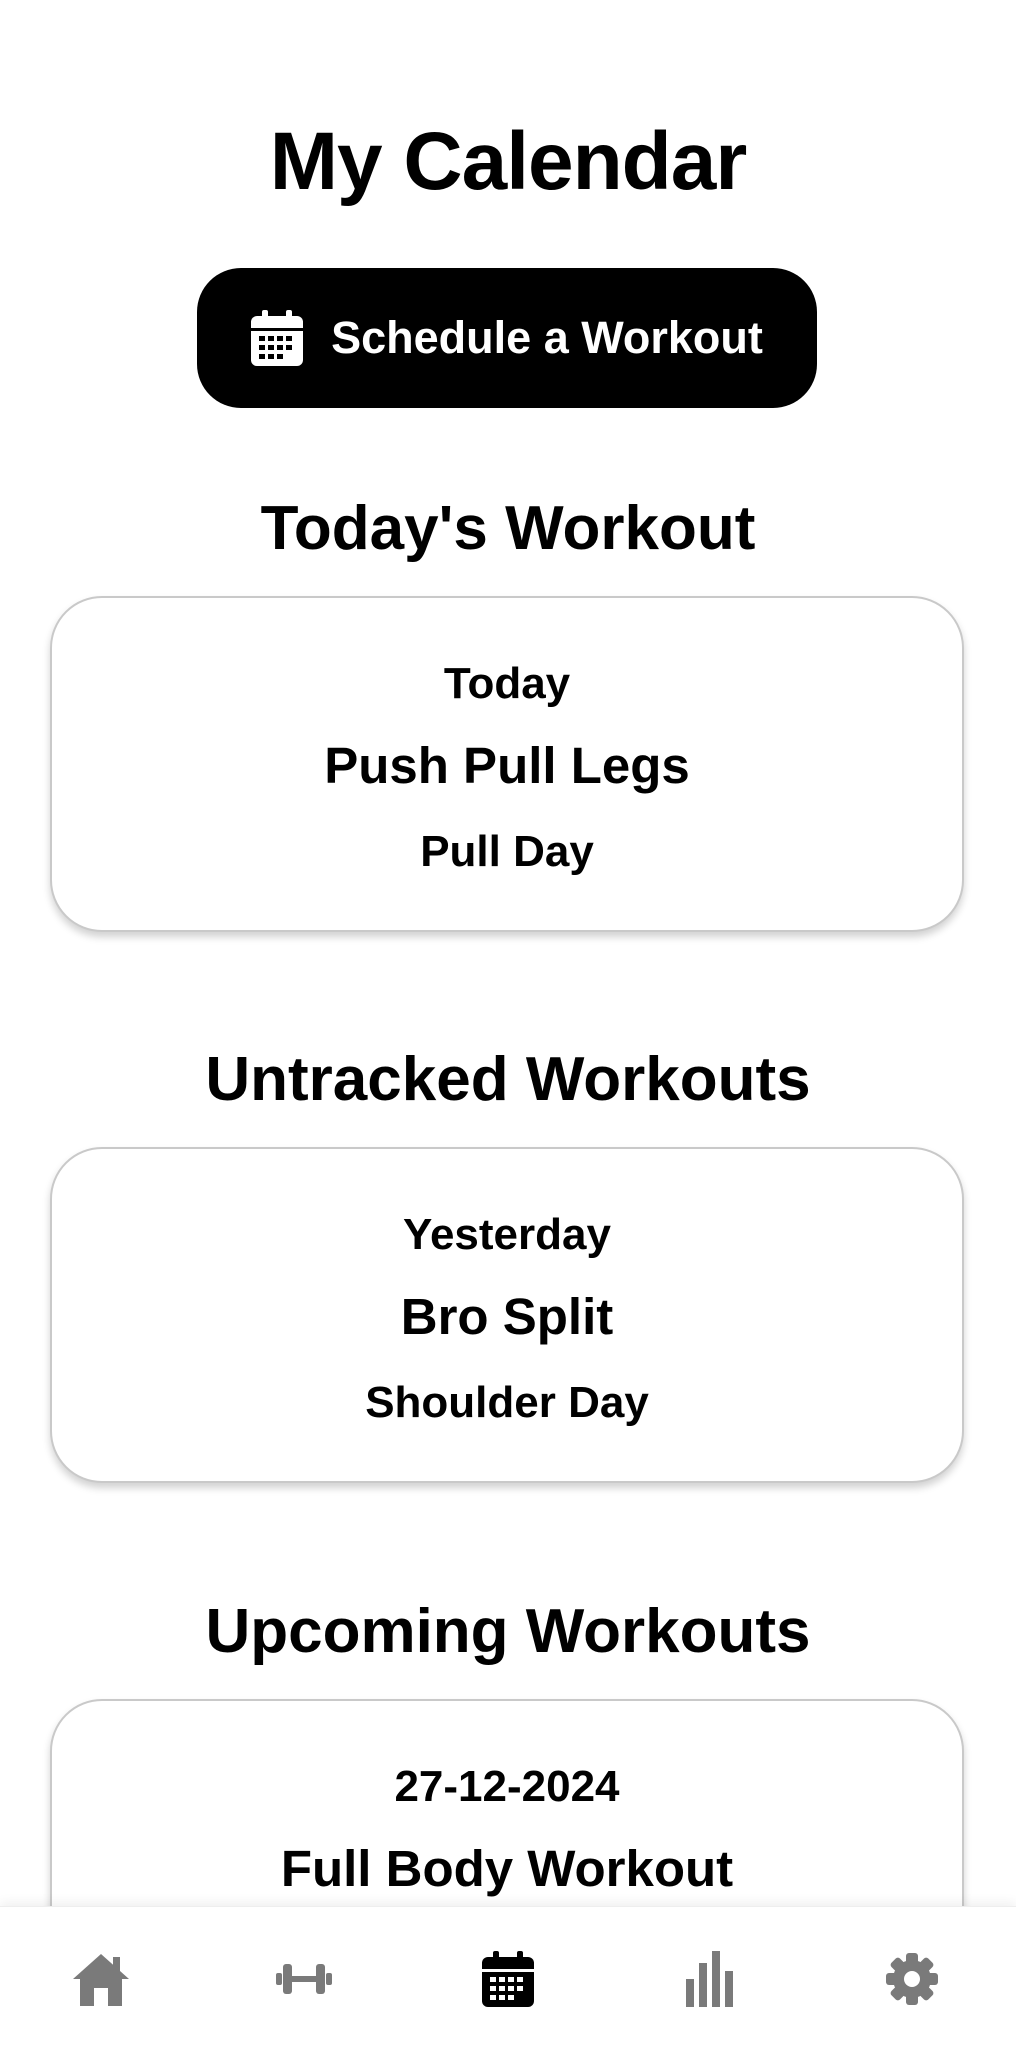 This screenshot has height=2049, width=1016. I want to click on untracked-workouts-heading: Untracked Workouts, so click(508, 1079).